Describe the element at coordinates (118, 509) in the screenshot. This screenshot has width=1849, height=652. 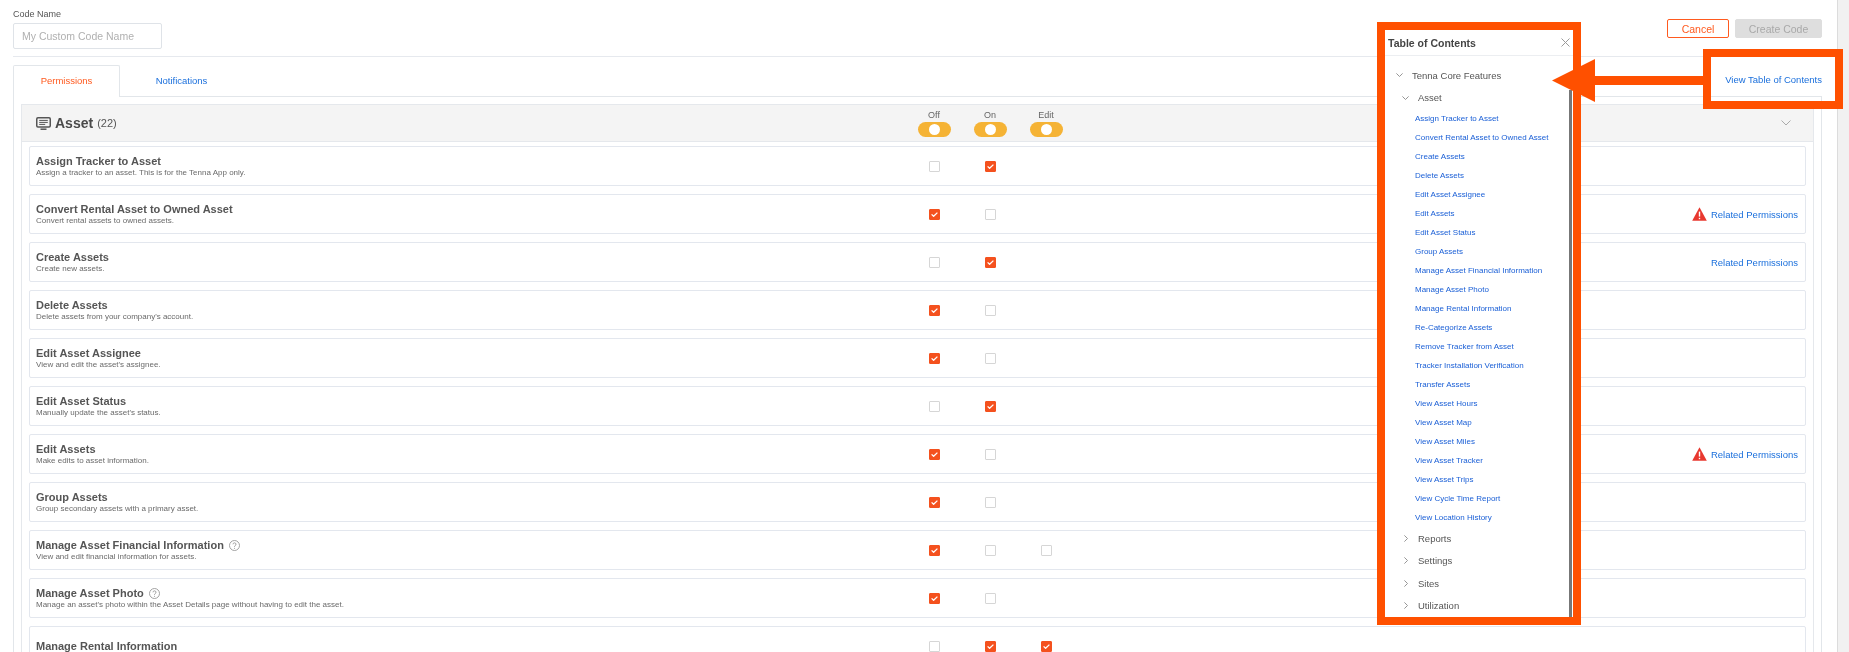
I see `permission-description: Group secondary assets with a primary asset.` at that location.